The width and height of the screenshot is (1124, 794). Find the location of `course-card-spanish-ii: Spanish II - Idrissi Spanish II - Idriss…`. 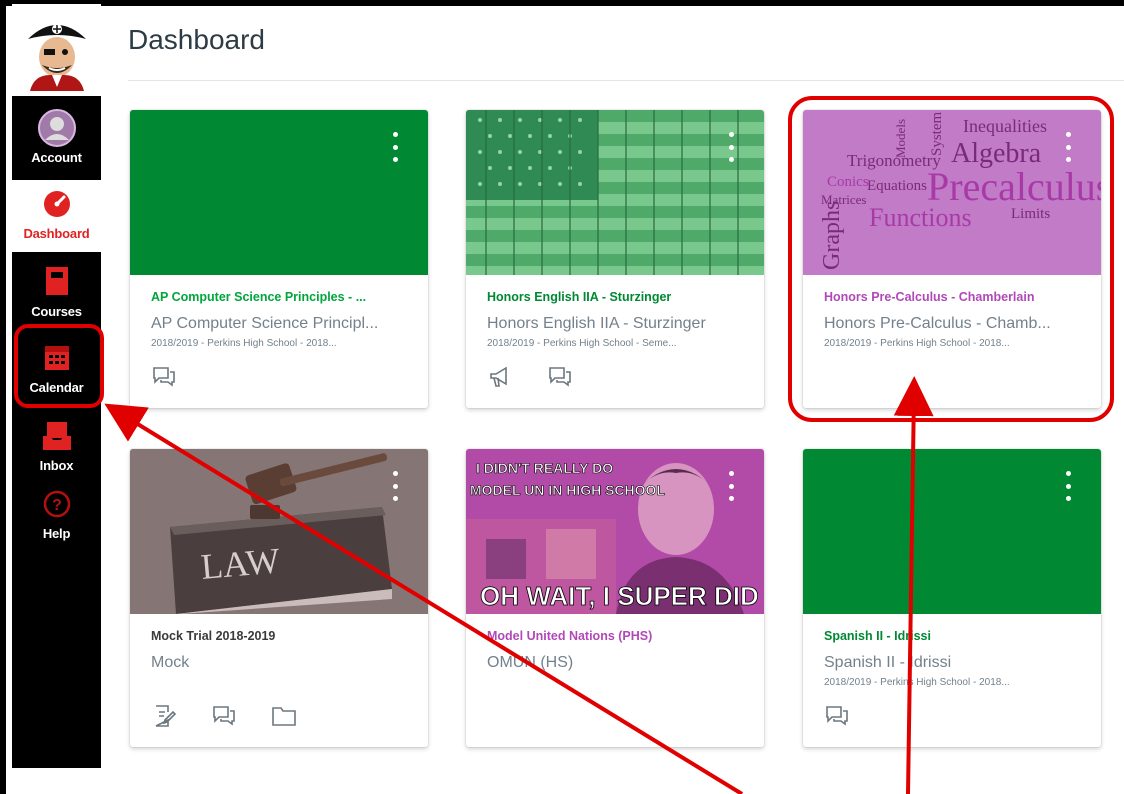

course-card-spanish-ii: Spanish II - Idrissi Spanish II - Idriss… is located at coordinates (952, 598).